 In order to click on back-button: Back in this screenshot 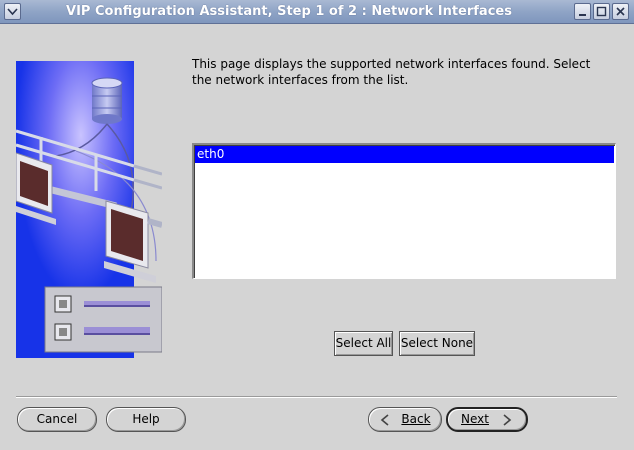, I will do `click(405, 419)`.